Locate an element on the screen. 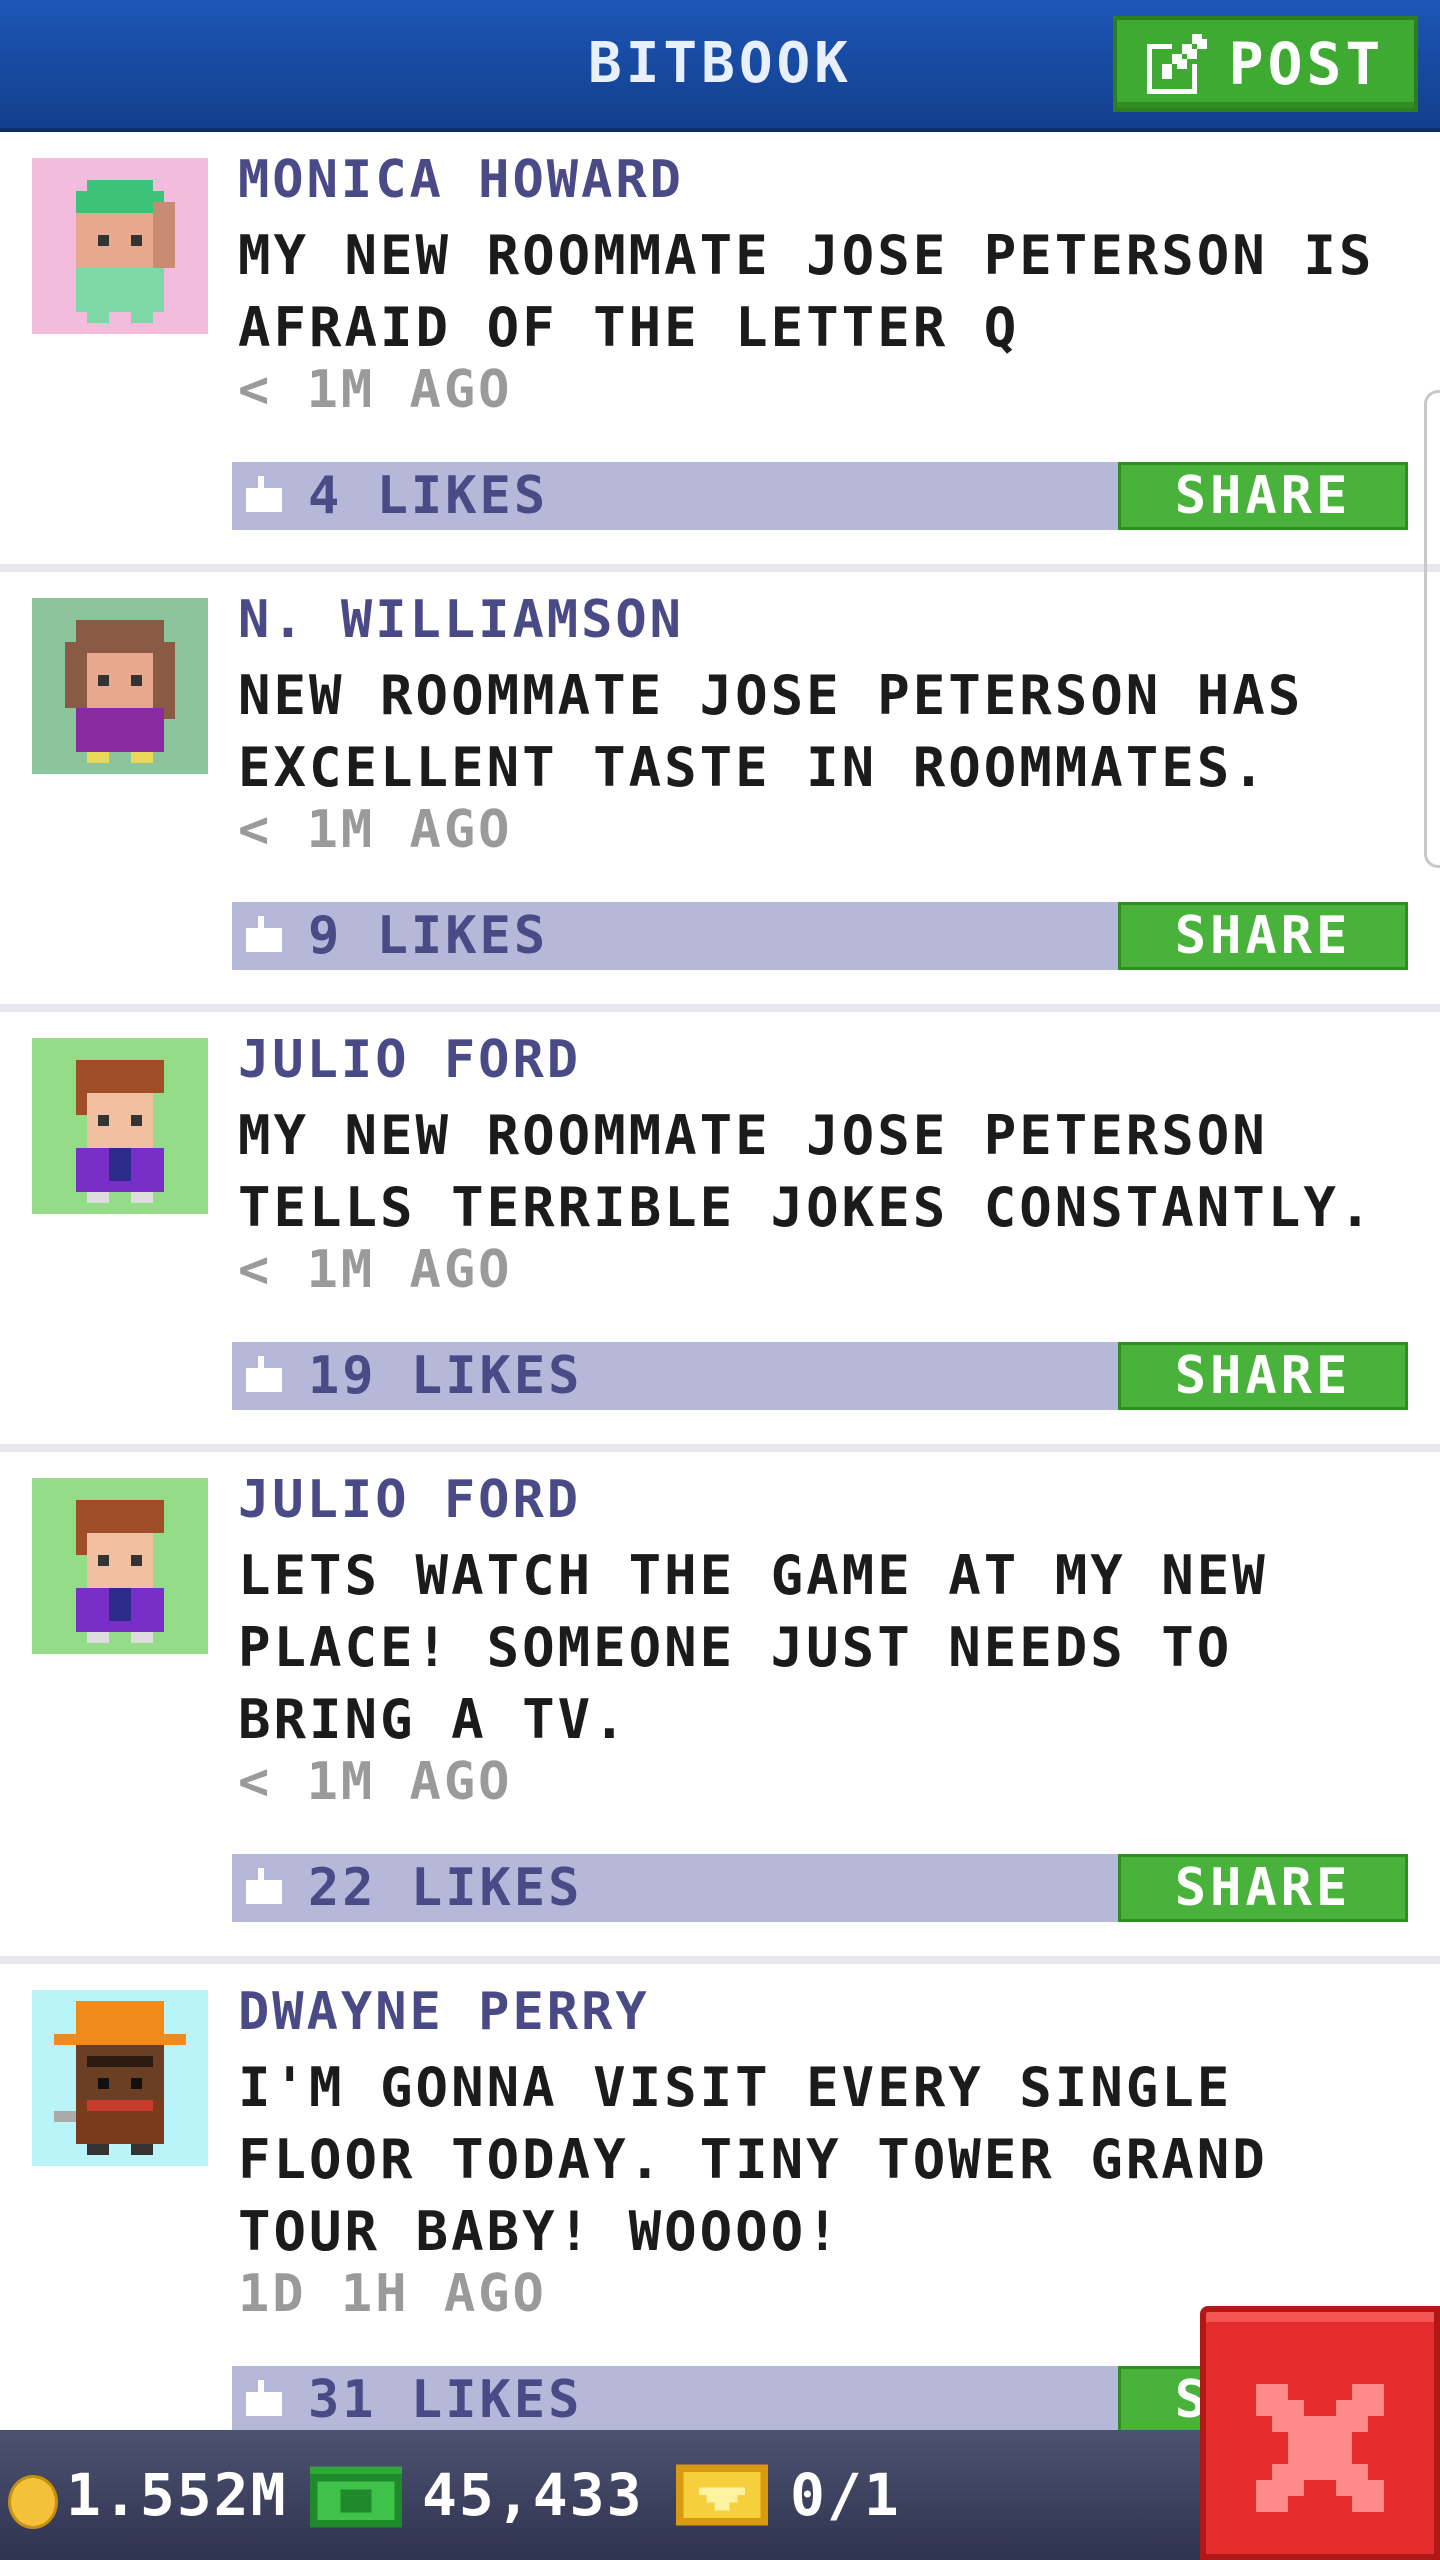 This screenshot has width=1440, height=2560. like-bar: 9 LIKES SHARE is located at coordinates (820, 936).